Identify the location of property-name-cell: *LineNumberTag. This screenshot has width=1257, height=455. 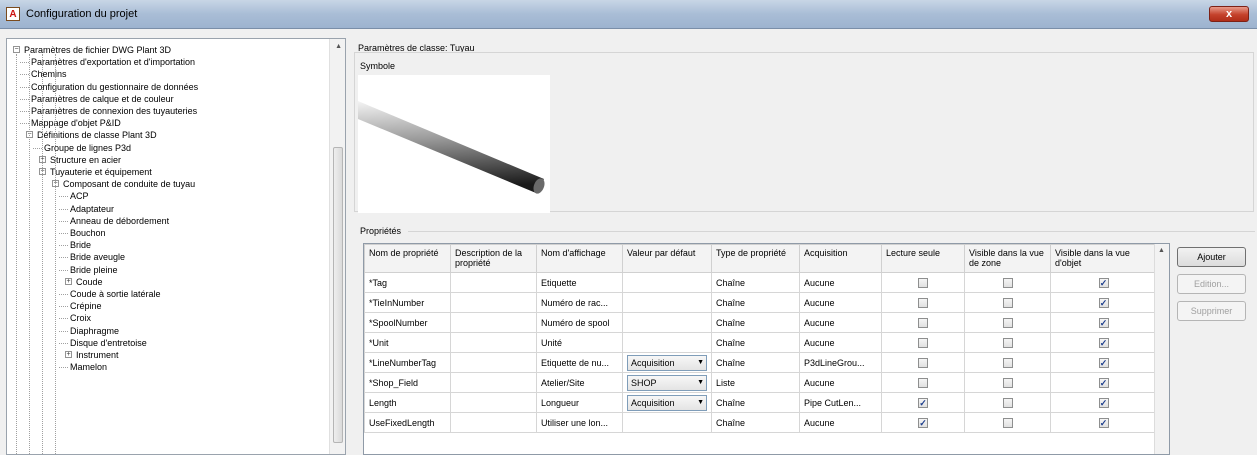
(407, 362).